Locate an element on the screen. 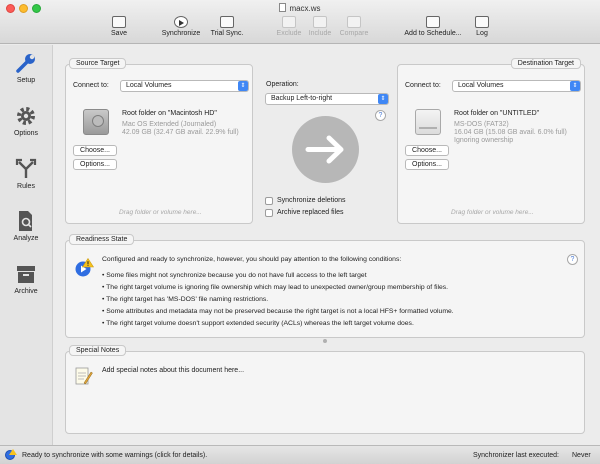  sidebar-item-analyze: Analyze is located at coordinates (26, 226).